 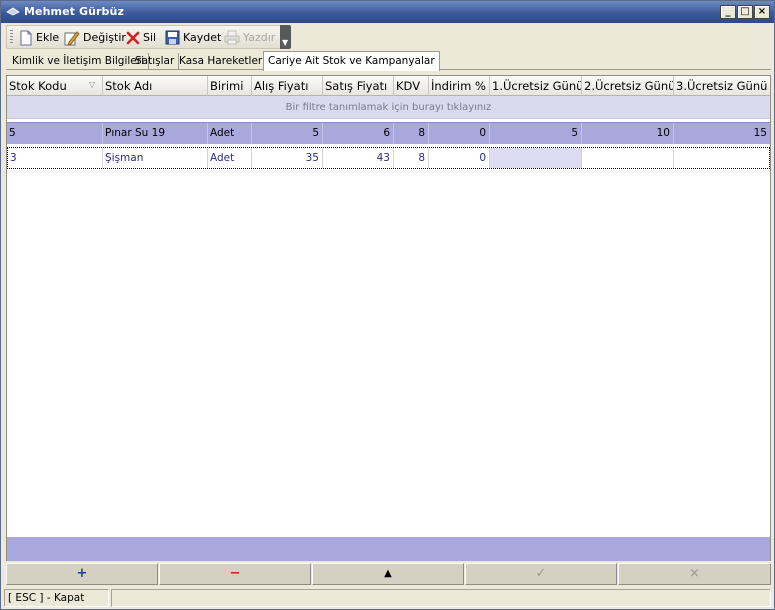 I want to click on status-panel, so click(x=441, y=598).